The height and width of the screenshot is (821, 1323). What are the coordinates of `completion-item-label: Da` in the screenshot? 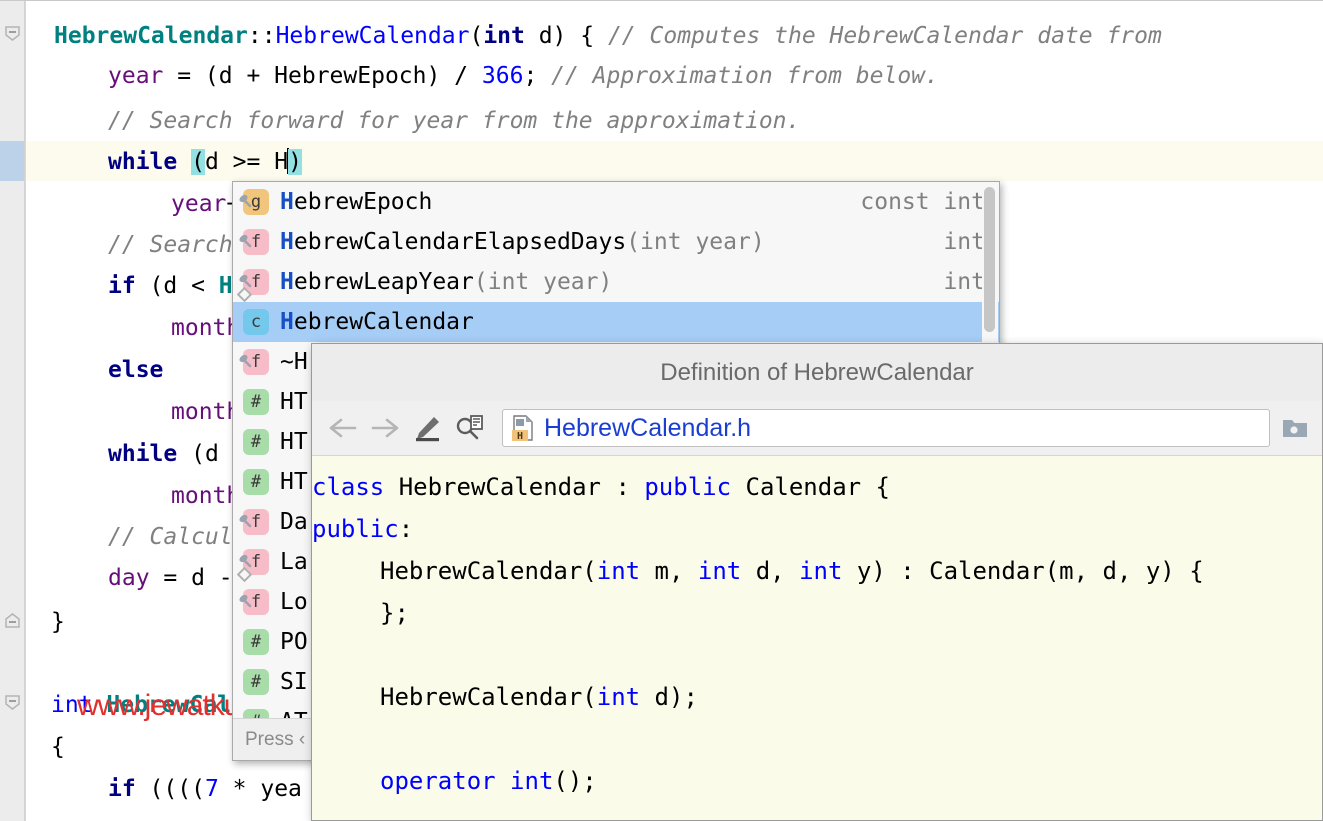 It's located at (294, 522).